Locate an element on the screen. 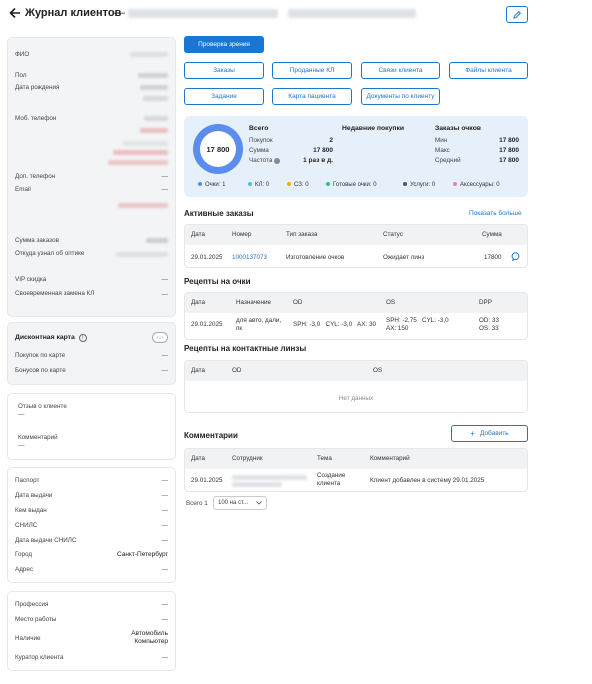  pagination-total: Всего 1 is located at coordinates (197, 503).